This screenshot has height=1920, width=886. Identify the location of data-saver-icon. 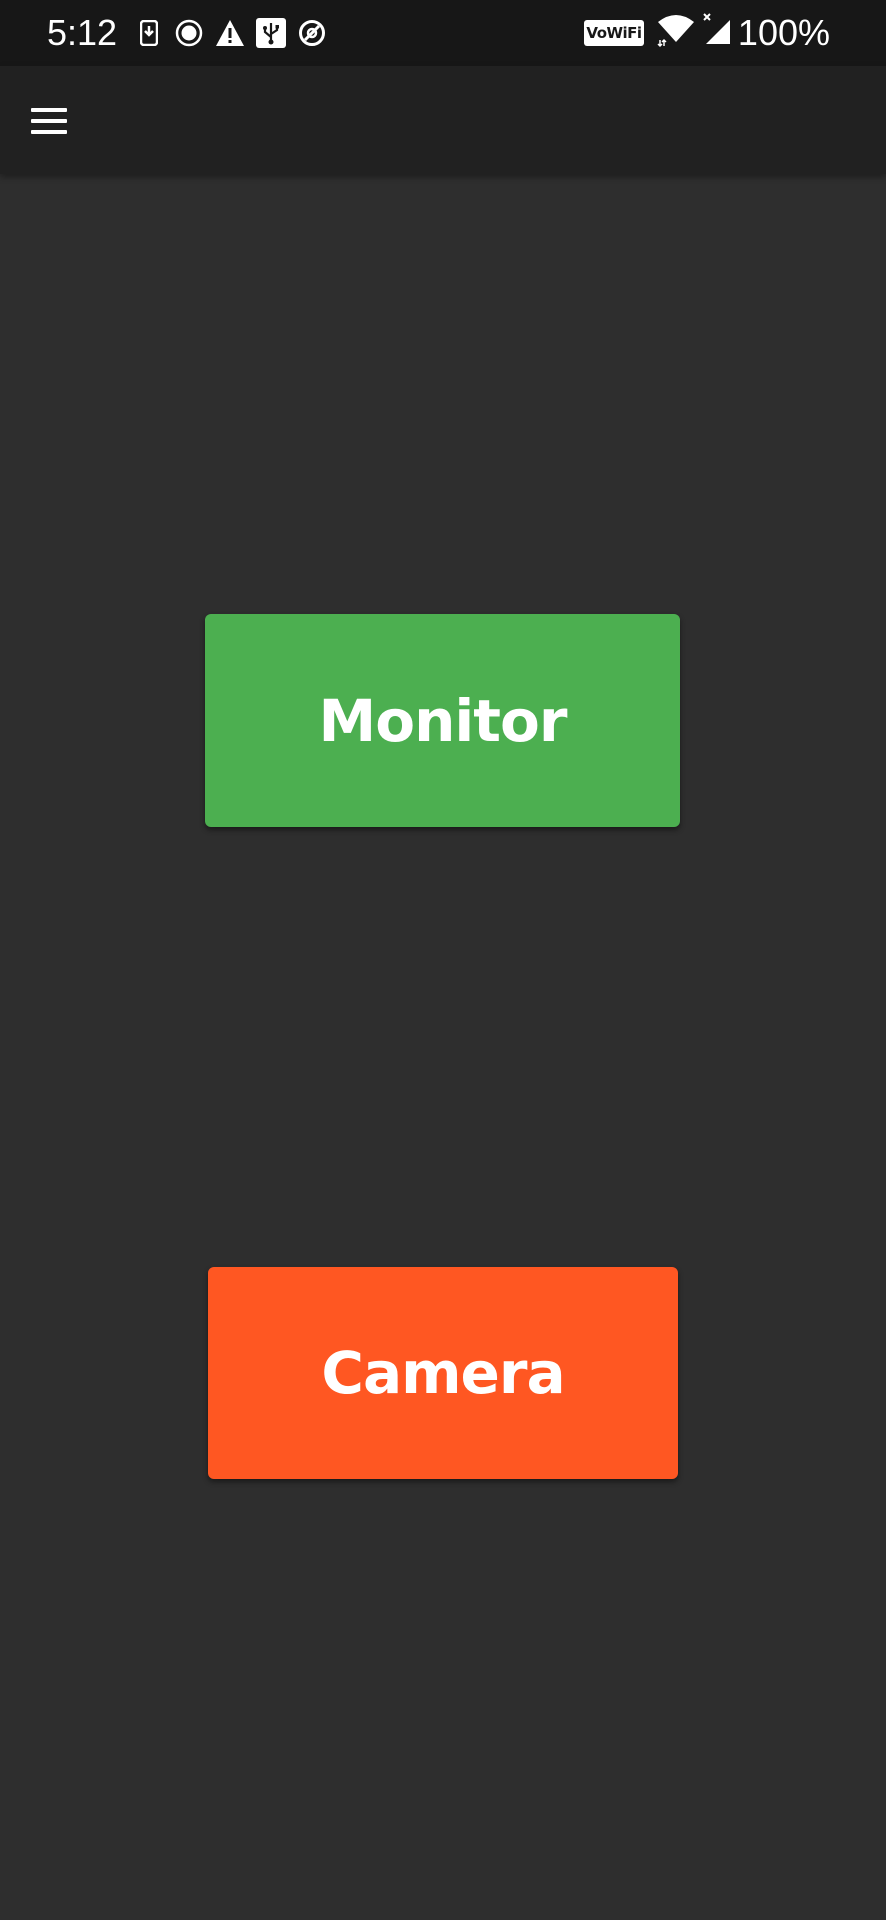
(312, 33).